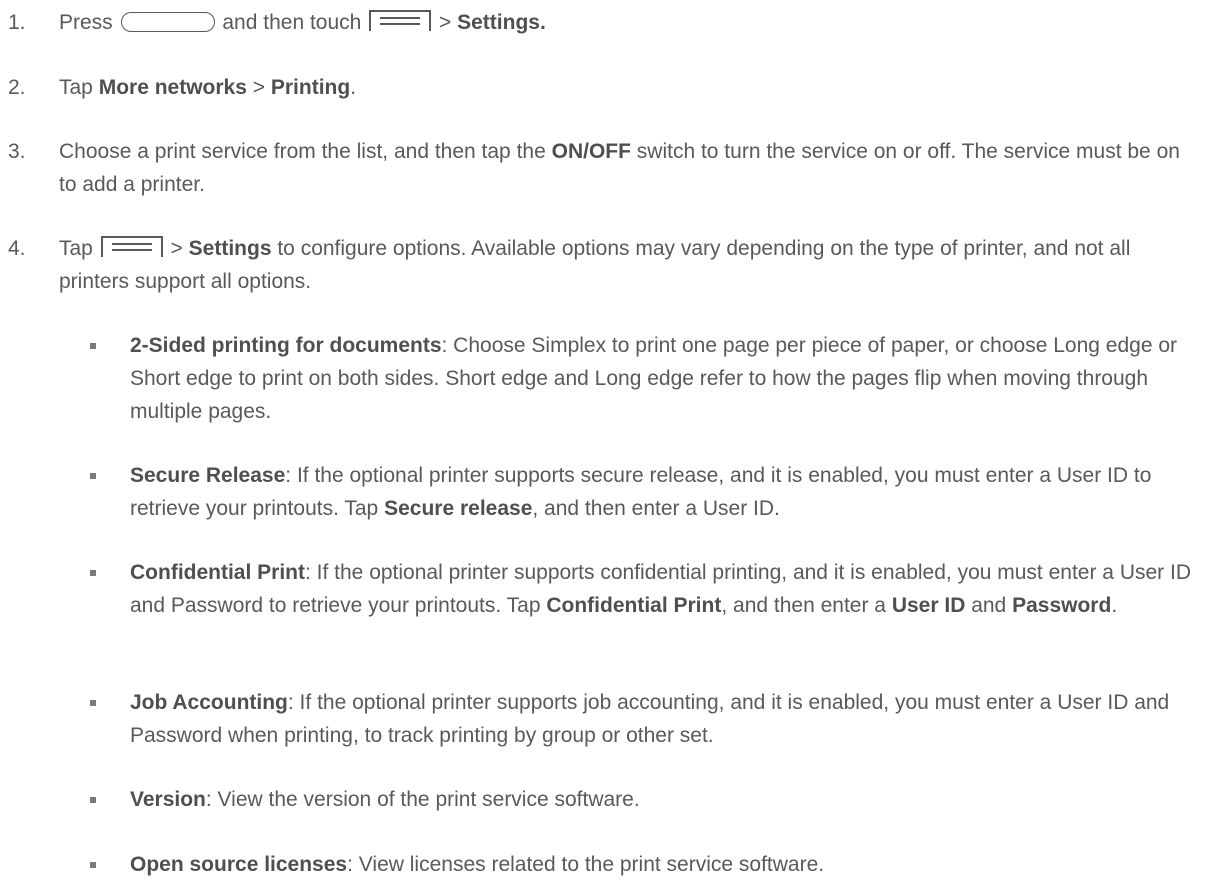 The height and width of the screenshot is (881, 1210). What do you see at coordinates (167, 22) in the screenshot?
I see `home-key-icon` at bounding box center [167, 22].